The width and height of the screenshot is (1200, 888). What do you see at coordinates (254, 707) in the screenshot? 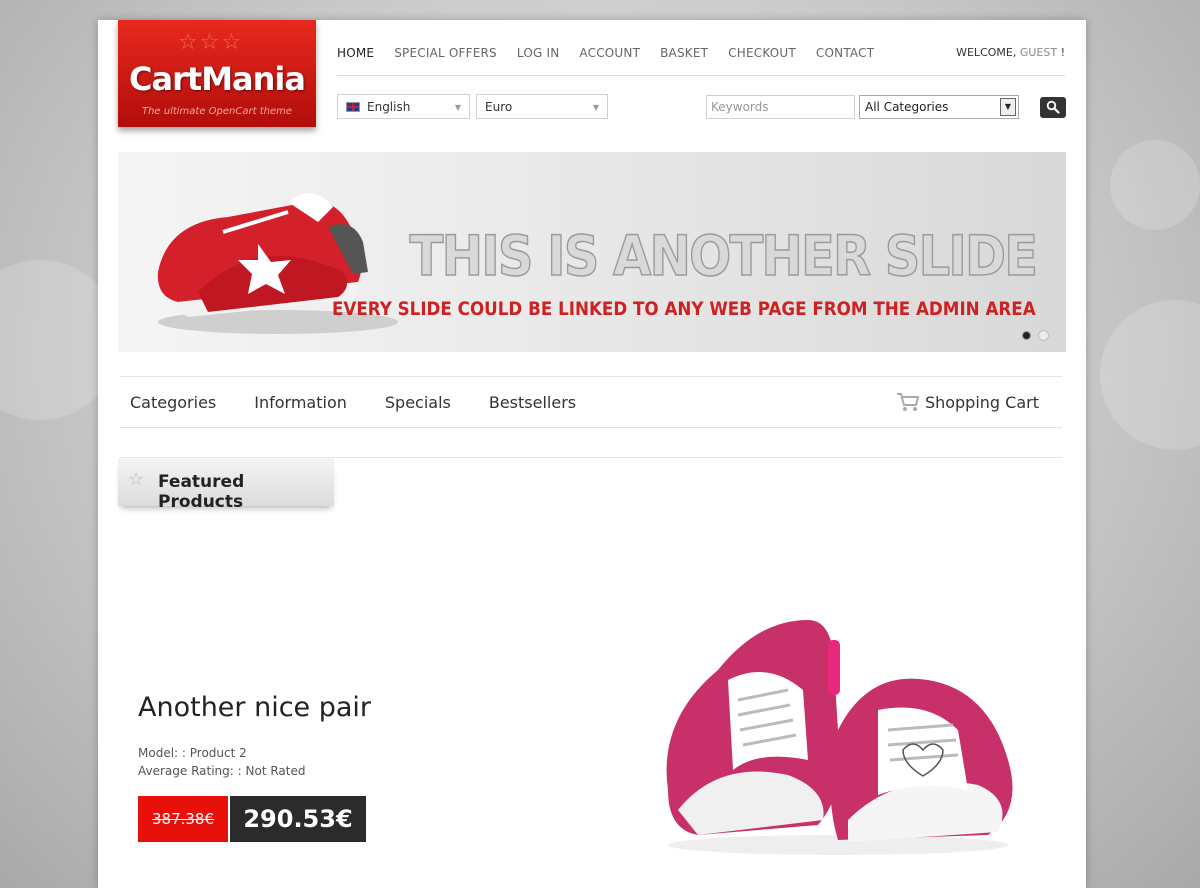
I see `product-name: Another nice pair` at bounding box center [254, 707].